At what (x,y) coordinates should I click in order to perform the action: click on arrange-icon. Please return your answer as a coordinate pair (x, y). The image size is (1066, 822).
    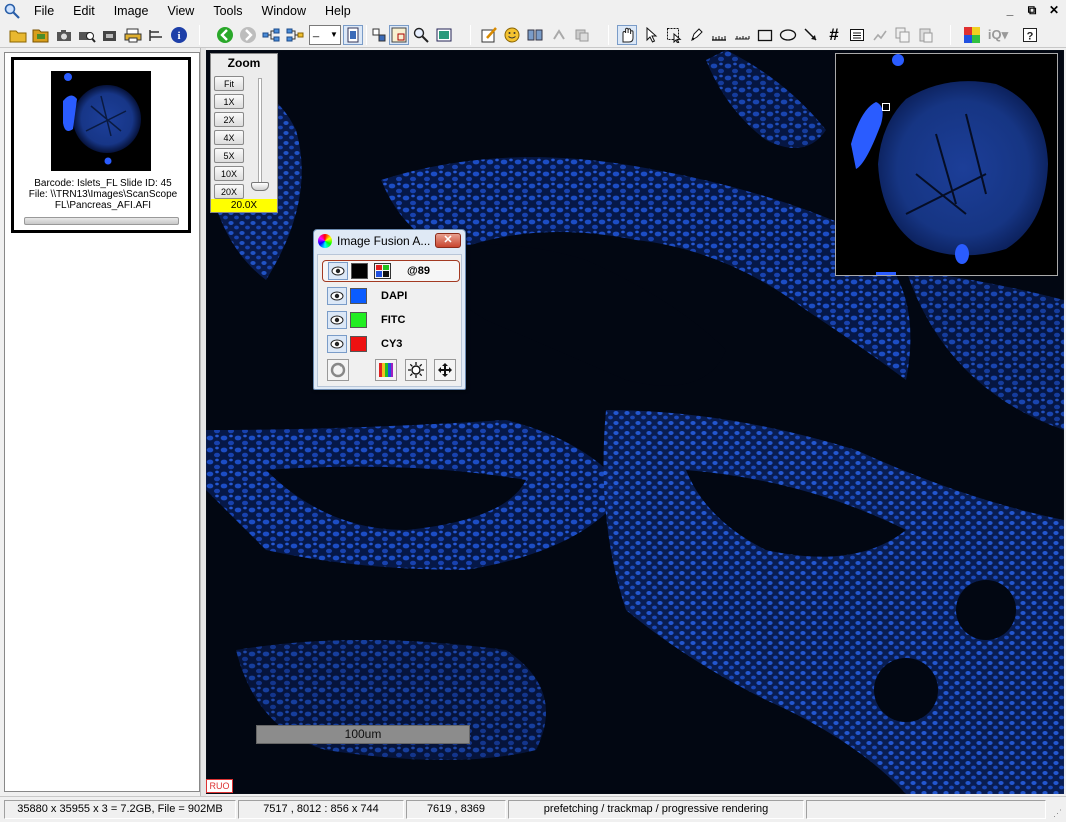
    Looking at the image, I should click on (156, 35).